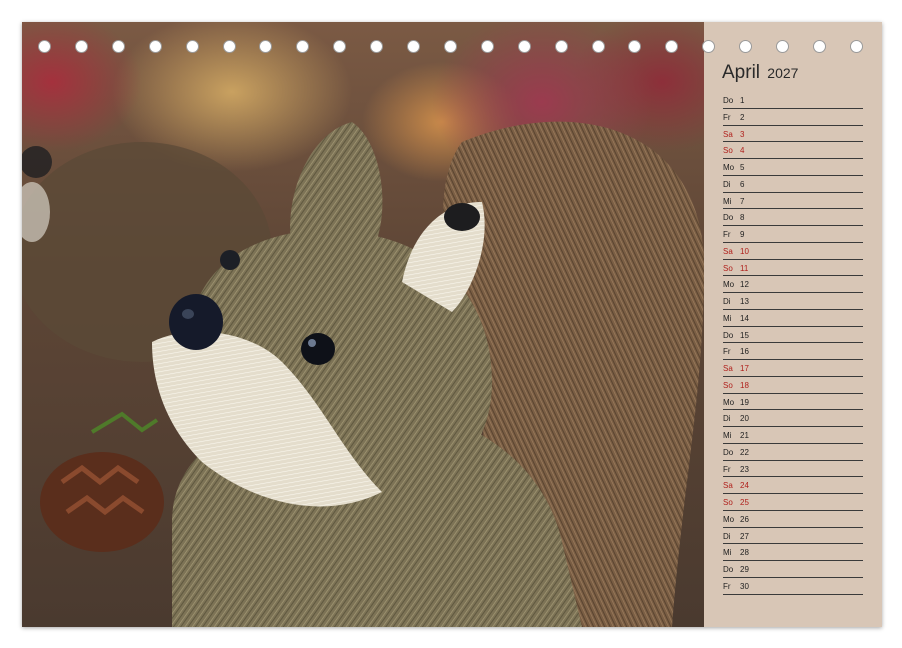  What do you see at coordinates (793, 335) in the screenshot?
I see `day-row: Do 15` at bounding box center [793, 335].